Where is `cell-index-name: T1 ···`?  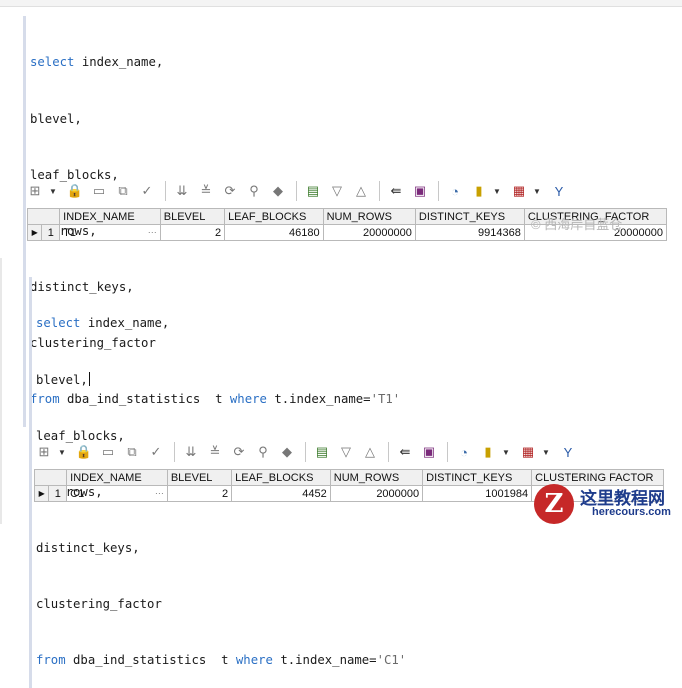
cell-index-name: T1 ··· is located at coordinates (110, 232).